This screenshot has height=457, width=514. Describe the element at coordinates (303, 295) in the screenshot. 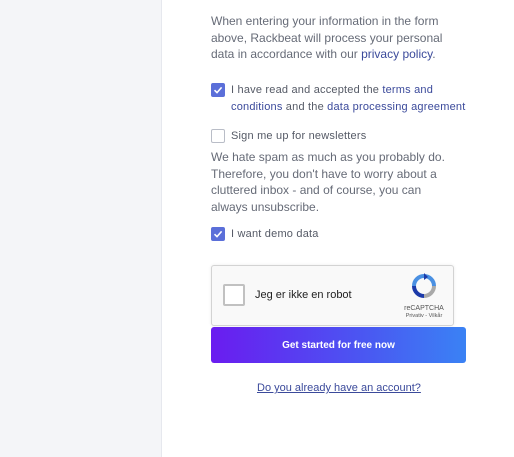

I see `recaptcha-label: Jeg er ikke en robot` at that location.